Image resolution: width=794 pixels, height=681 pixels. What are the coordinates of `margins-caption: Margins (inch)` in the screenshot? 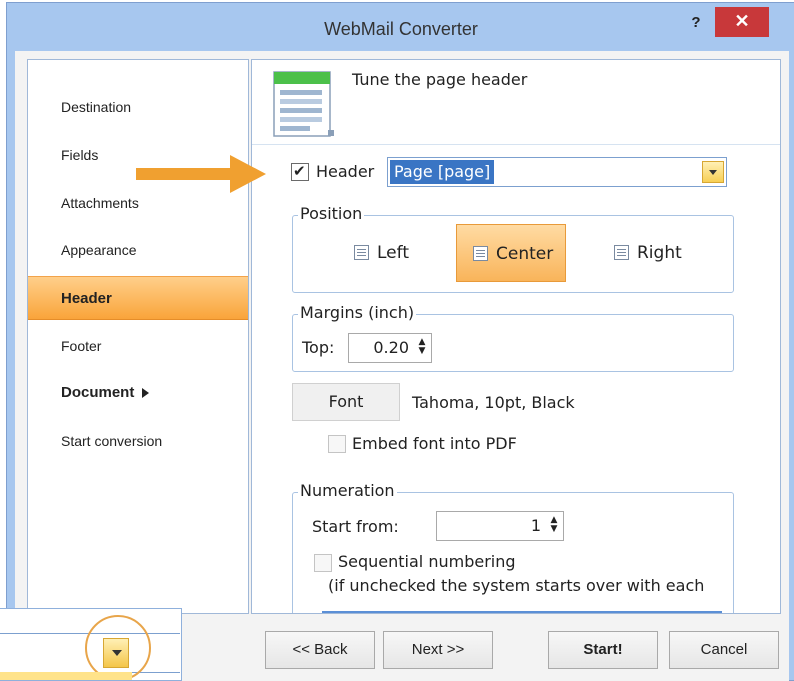 It's located at (357, 312).